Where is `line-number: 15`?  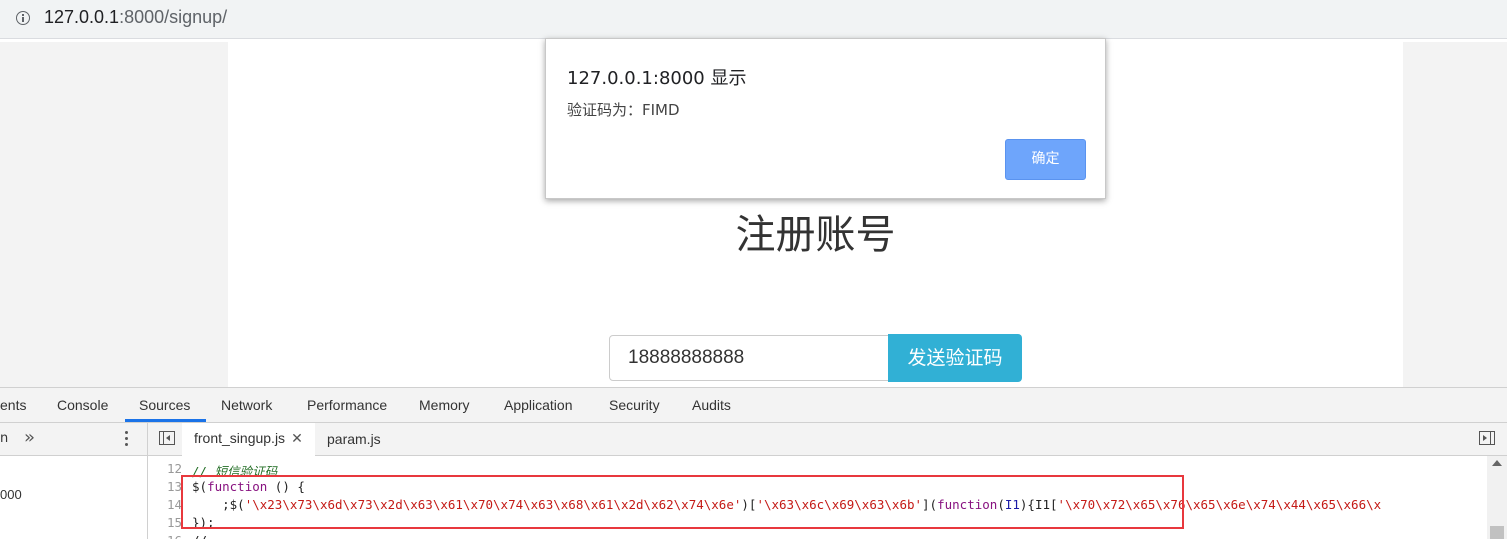
line-number: 15 is located at coordinates (174, 522).